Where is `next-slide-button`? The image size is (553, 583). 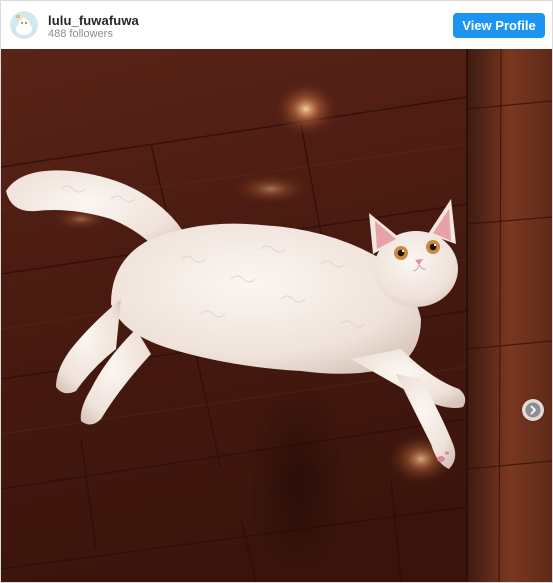
next-slide-button is located at coordinates (533, 410).